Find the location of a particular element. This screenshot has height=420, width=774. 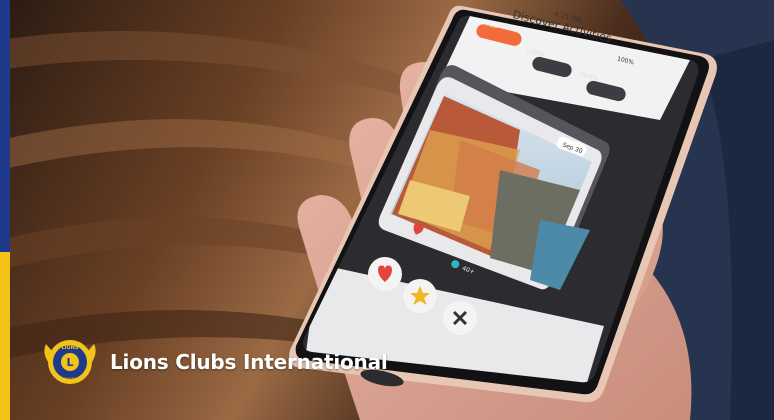

logo-text-top: LIONS is located at coordinates (69, 348).